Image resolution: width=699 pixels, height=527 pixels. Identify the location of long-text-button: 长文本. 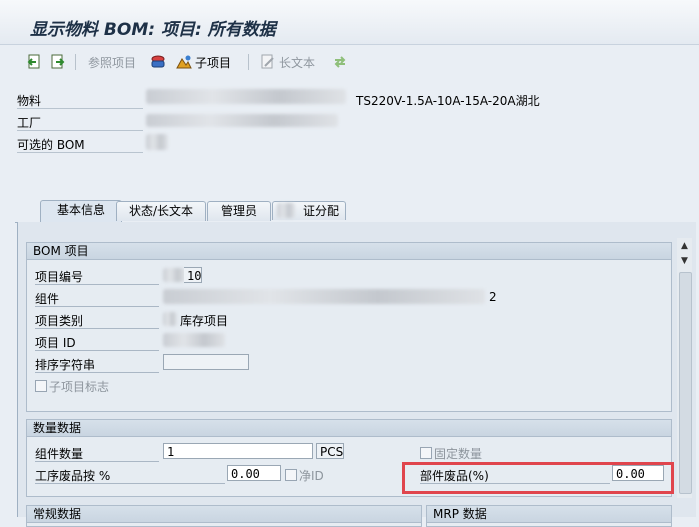
(287, 62).